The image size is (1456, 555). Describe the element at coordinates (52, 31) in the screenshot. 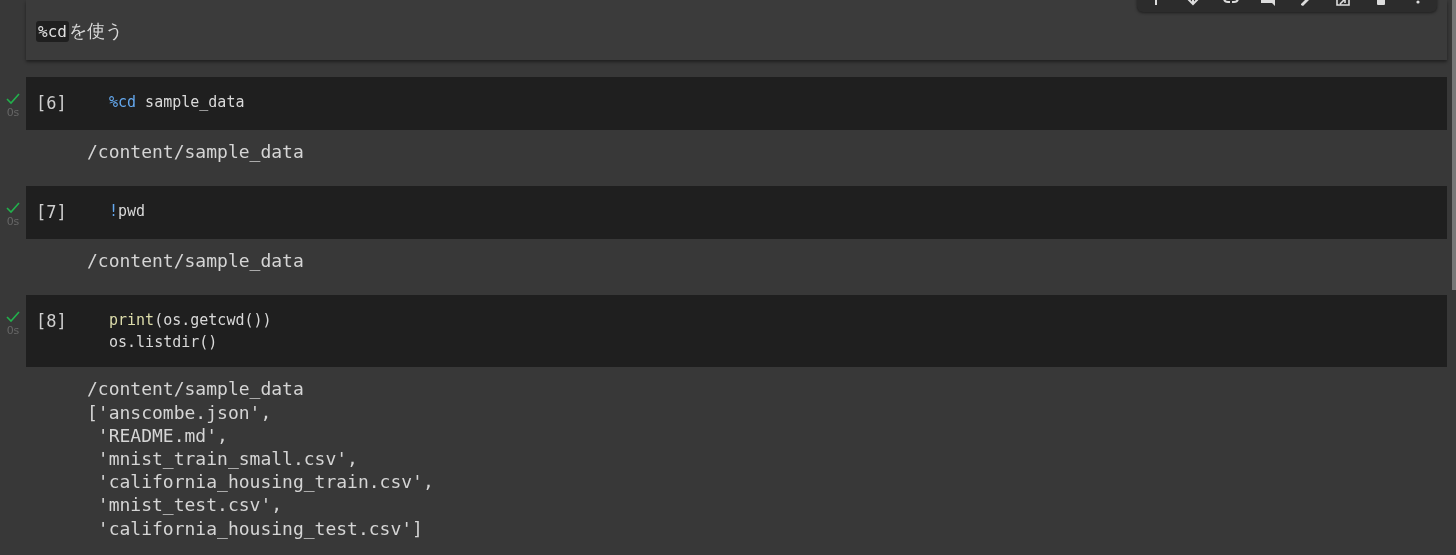

I see `inline-code: %cd` at that location.